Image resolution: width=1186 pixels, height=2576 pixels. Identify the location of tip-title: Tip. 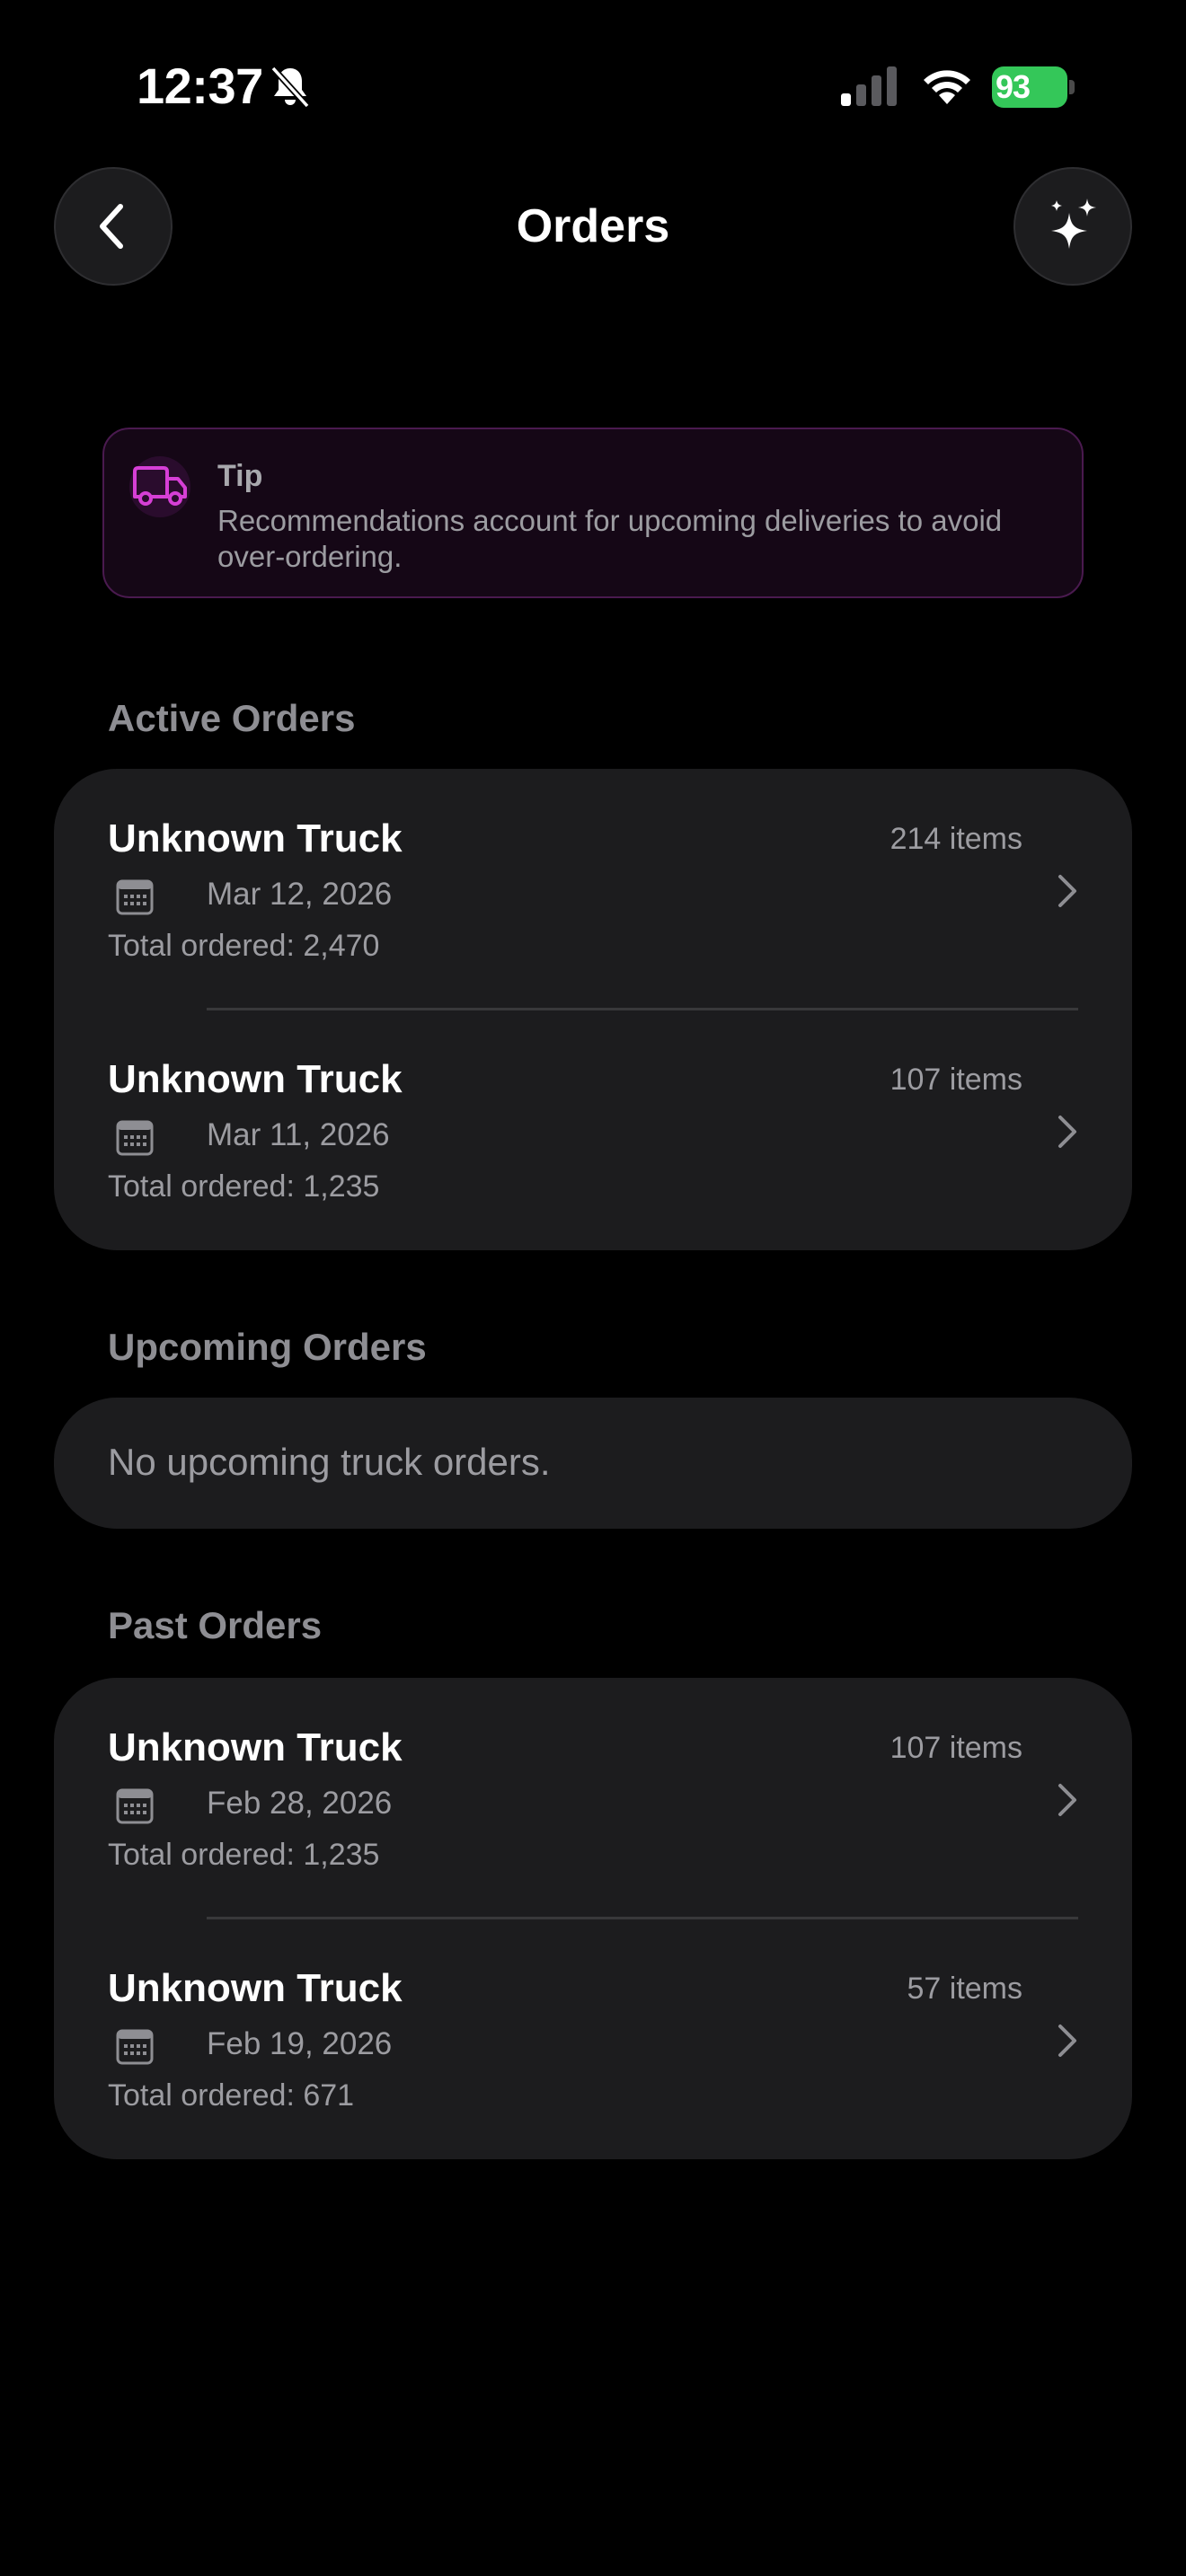
(240, 476).